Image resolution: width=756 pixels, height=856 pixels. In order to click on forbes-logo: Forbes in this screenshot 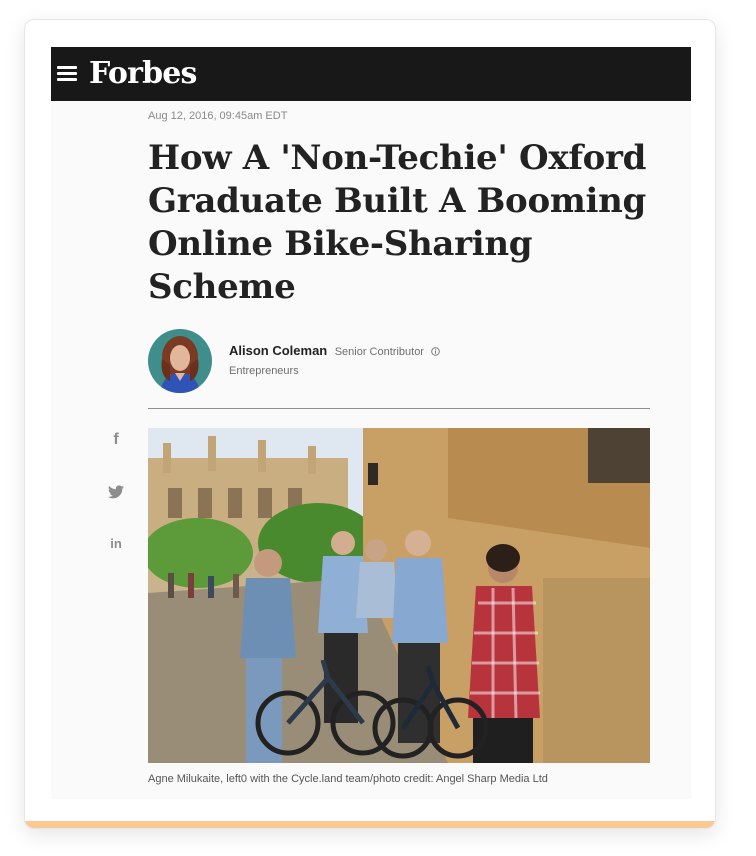, I will do `click(143, 74)`.